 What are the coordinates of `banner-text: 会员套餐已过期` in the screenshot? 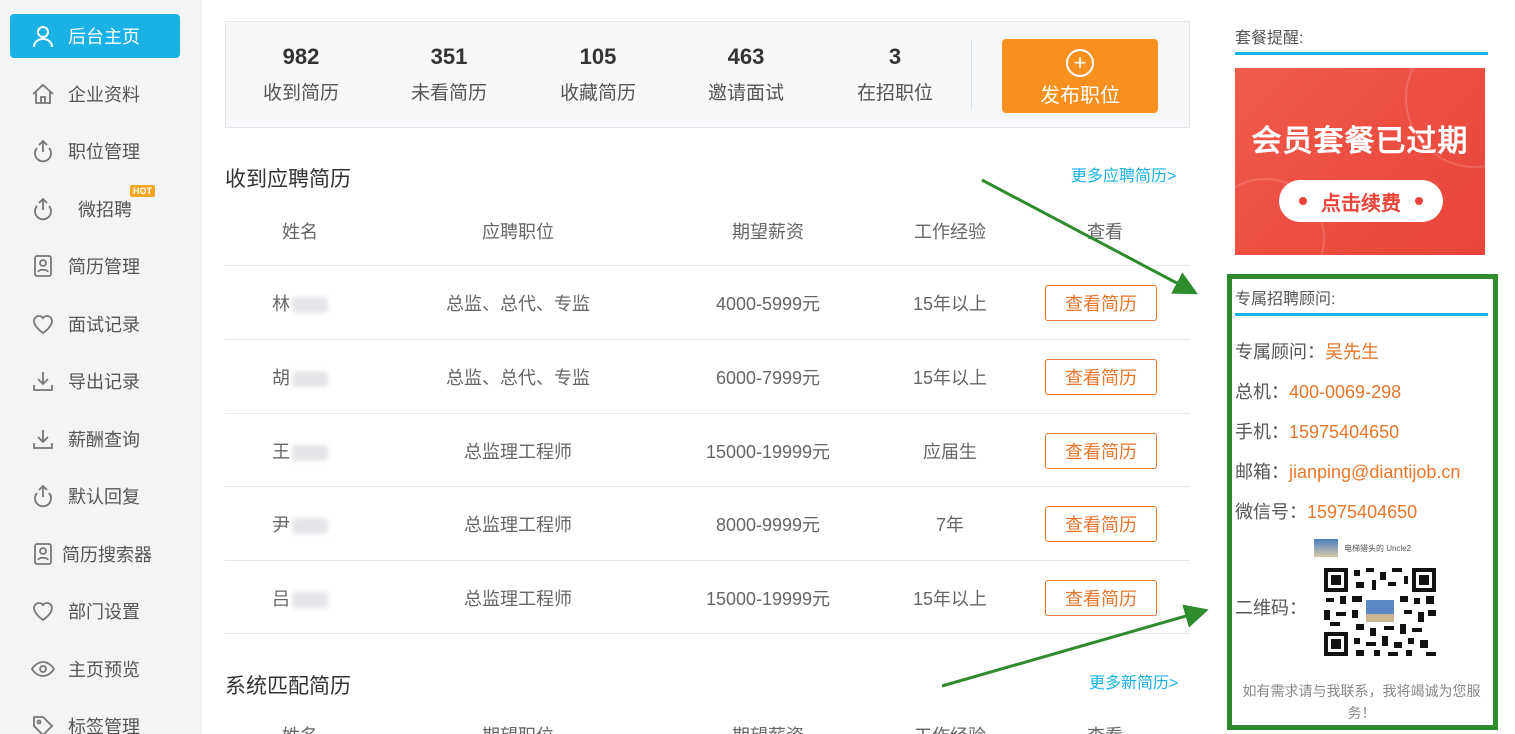 It's located at (1360, 141).